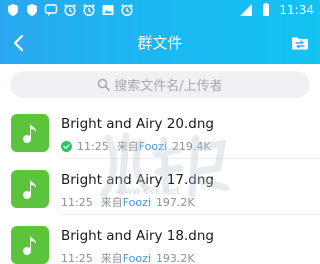  What do you see at coordinates (104, 84) in the screenshot?
I see `search-icon` at bounding box center [104, 84].